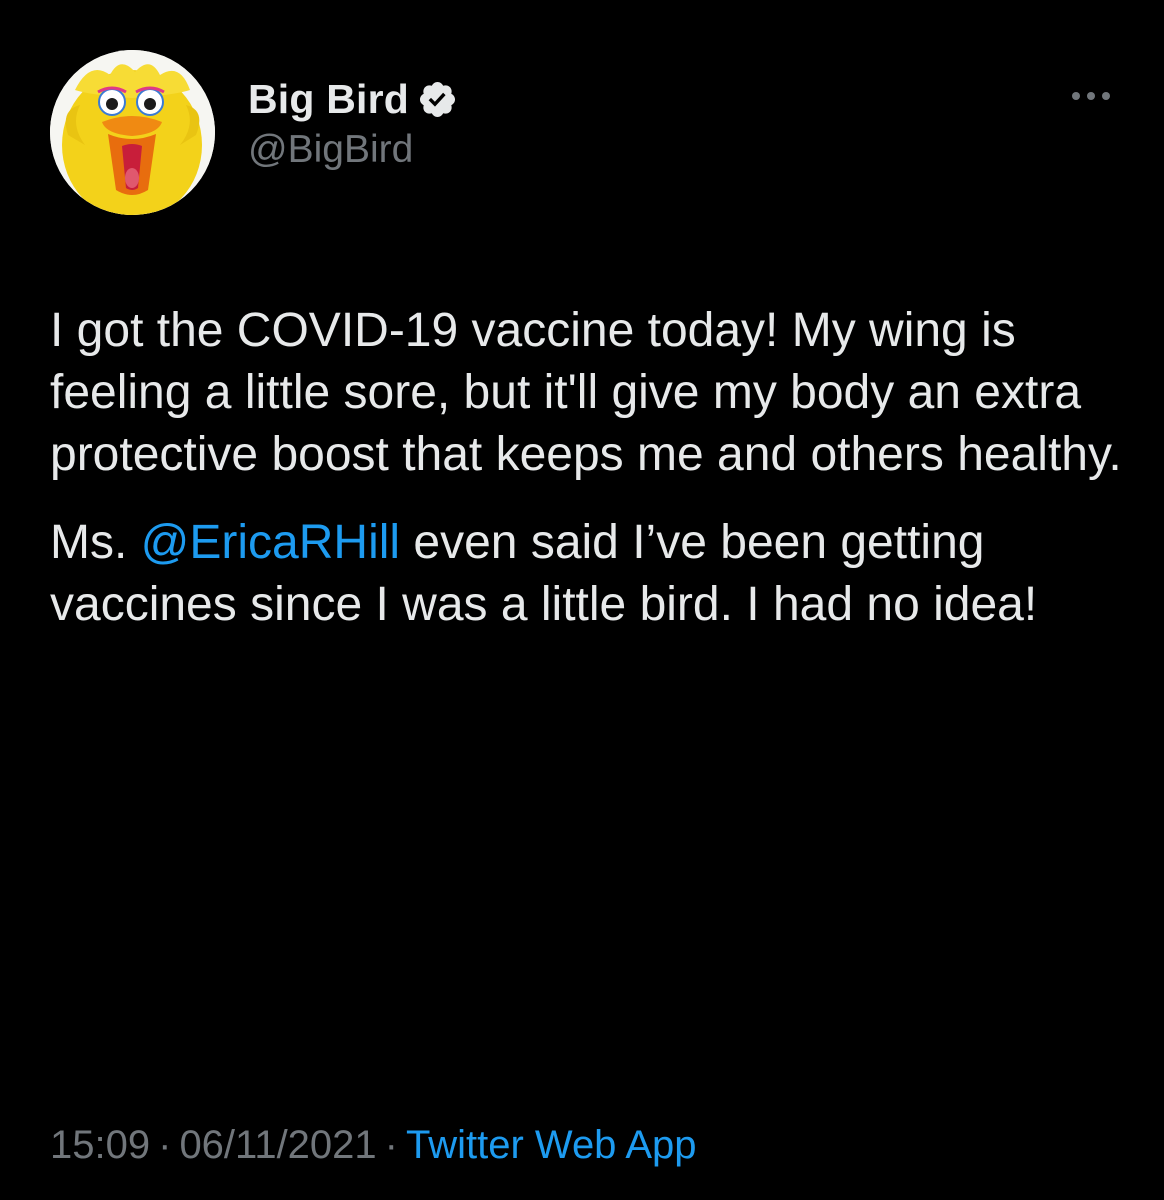 Image resolution: width=1164 pixels, height=1200 pixels. I want to click on verified-badge-icon, so click(437, 99).